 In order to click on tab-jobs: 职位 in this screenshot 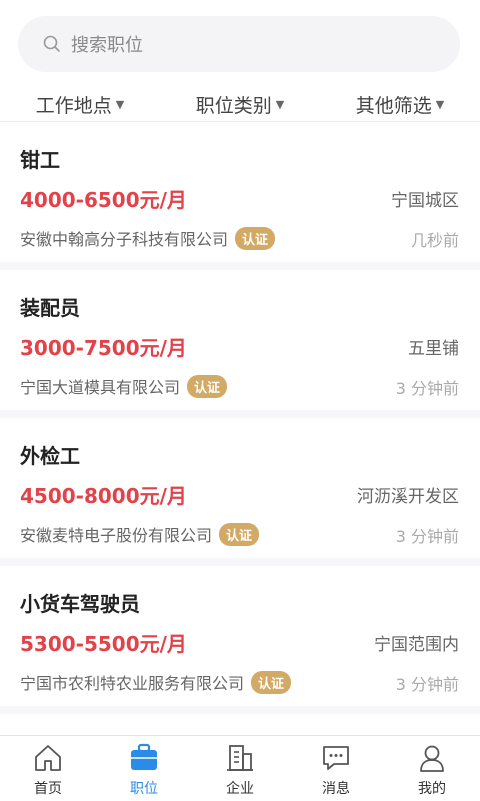, I will do `click(144, 768)`.